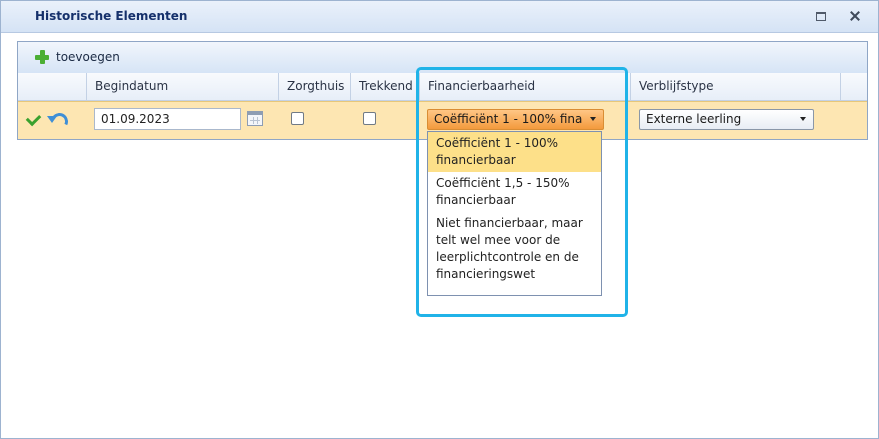 Image resolution: width=879 pixels, height=439 pixels. I want to click on financierbaarheid-select: Coëfficiënt 1 - 100% financierbaar, so click(515, 119).